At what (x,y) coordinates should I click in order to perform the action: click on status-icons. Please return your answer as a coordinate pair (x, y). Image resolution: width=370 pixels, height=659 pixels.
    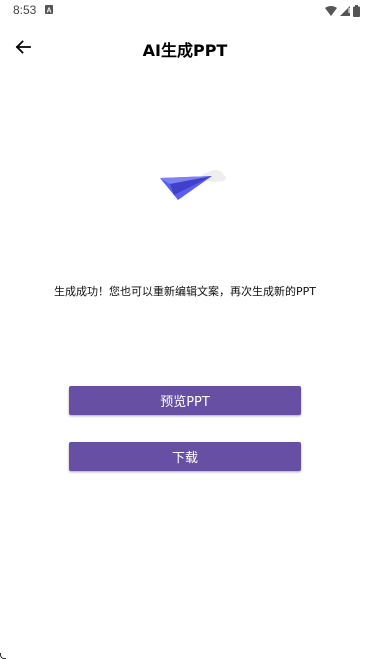
    Looking at the image, I should click on (342, 11).